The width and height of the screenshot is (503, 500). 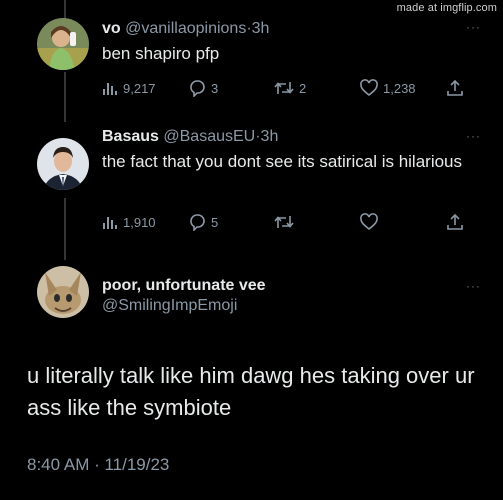 What do you see at coordinates (184, 285) in the screenshot?
I see `display-name: poor, unfortunate vee` at bounding box center [184, 285].